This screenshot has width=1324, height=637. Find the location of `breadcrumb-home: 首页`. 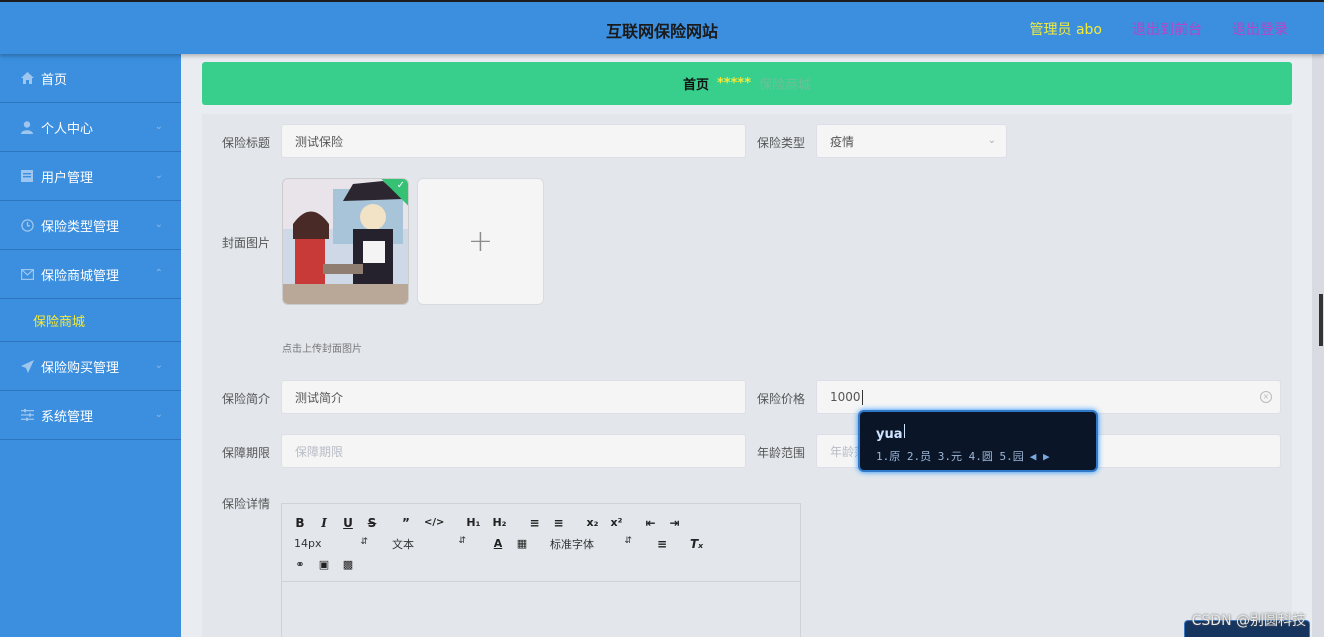

breadcrumb-home: 首页 is located at coordinates (696, 83).